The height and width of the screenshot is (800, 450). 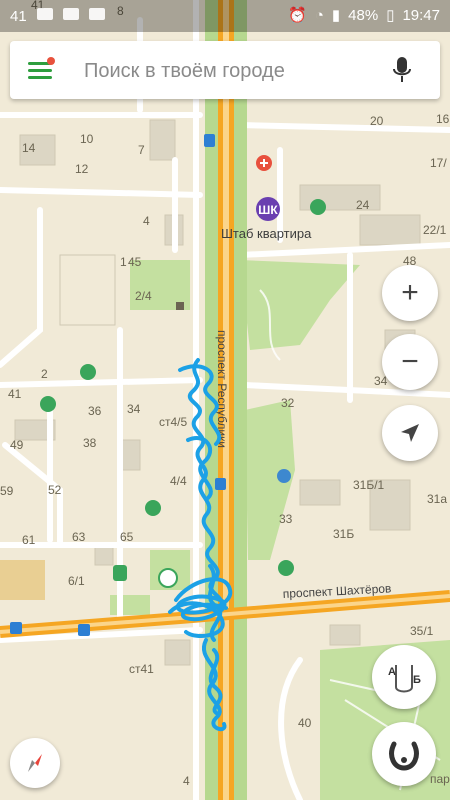 What do you see at coordinates (123, 262) in the screenshot?
I see `svg-text: 1` at bounding box center [123, 262].